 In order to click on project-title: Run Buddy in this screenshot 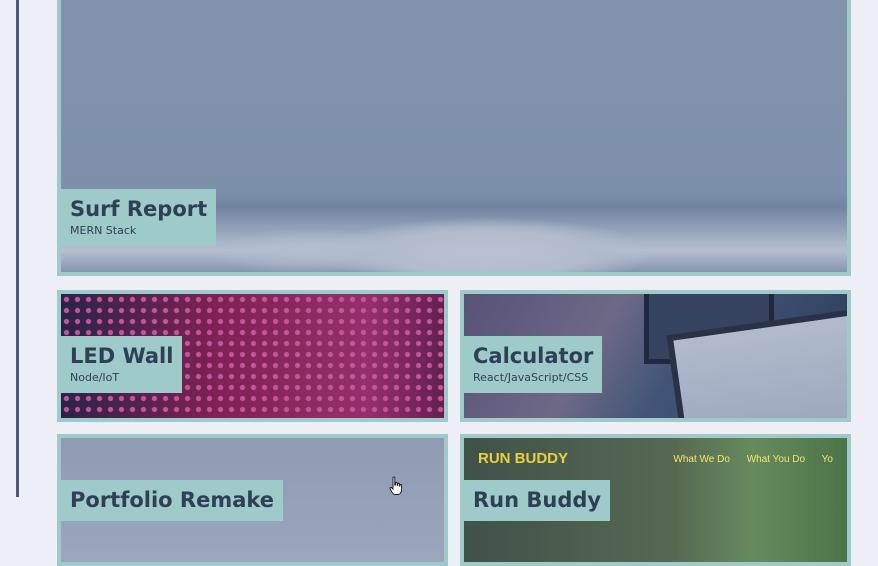, I will do `click(537, 500)`.